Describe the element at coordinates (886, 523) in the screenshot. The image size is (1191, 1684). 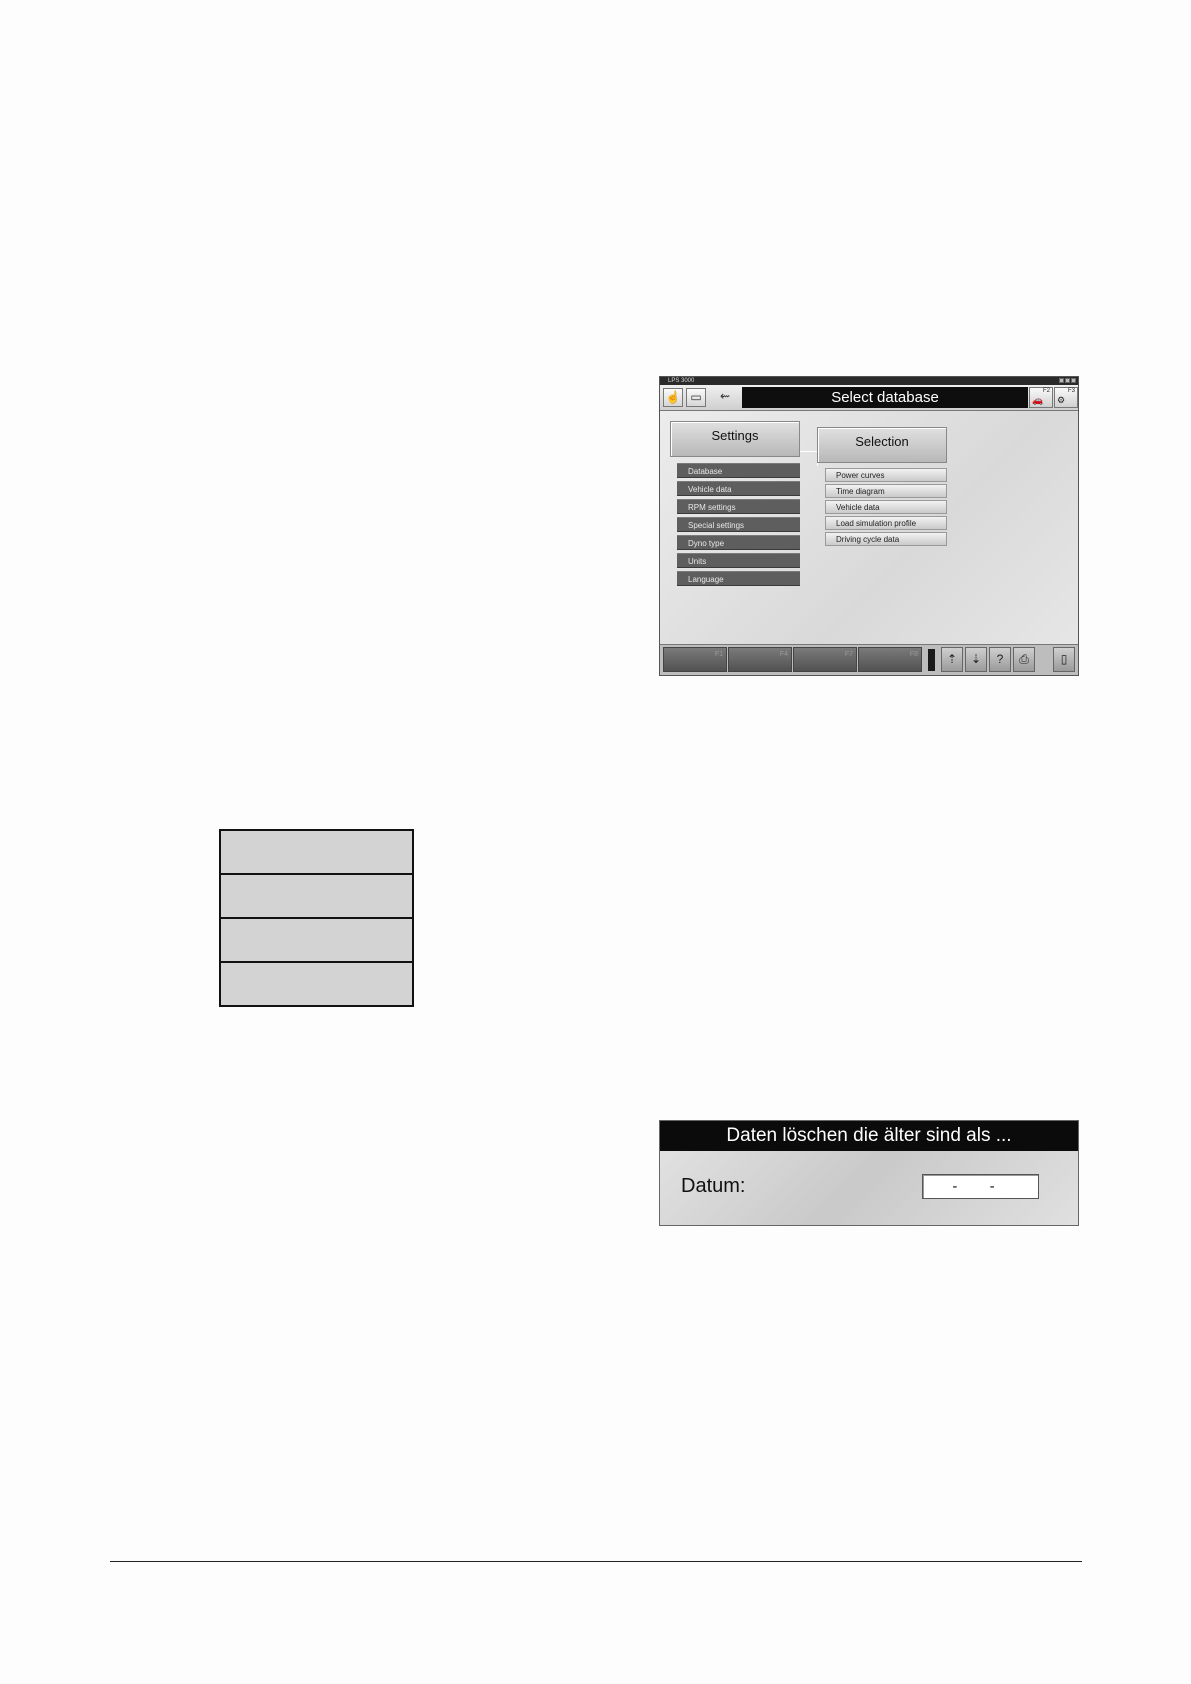
I see `selection-item-load-simulation: Load simulation profile` at that location.